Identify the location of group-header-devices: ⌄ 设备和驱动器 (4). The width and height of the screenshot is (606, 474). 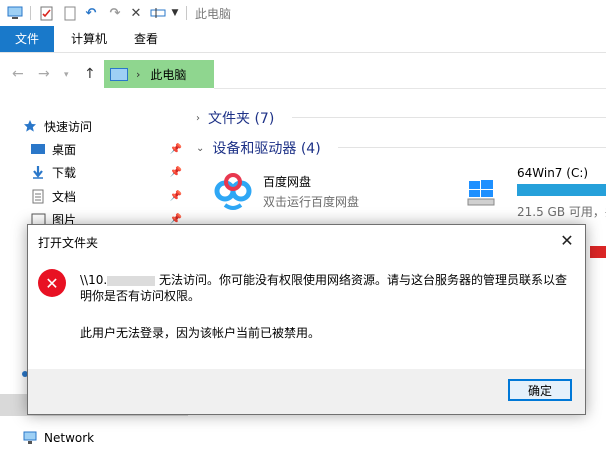
(258, 148).